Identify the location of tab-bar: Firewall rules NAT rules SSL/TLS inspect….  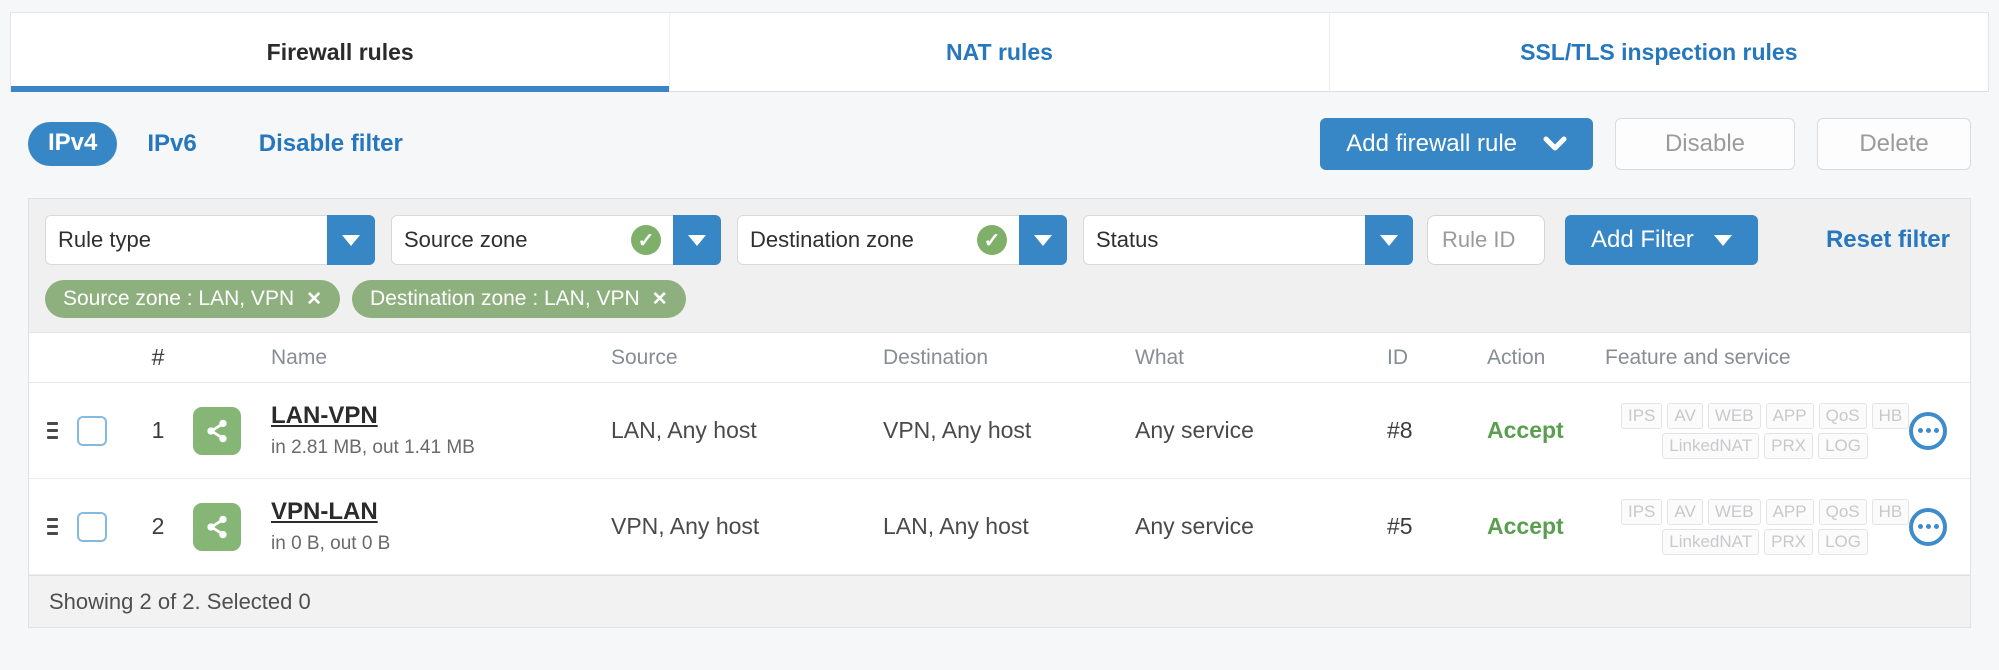
(999, 52).